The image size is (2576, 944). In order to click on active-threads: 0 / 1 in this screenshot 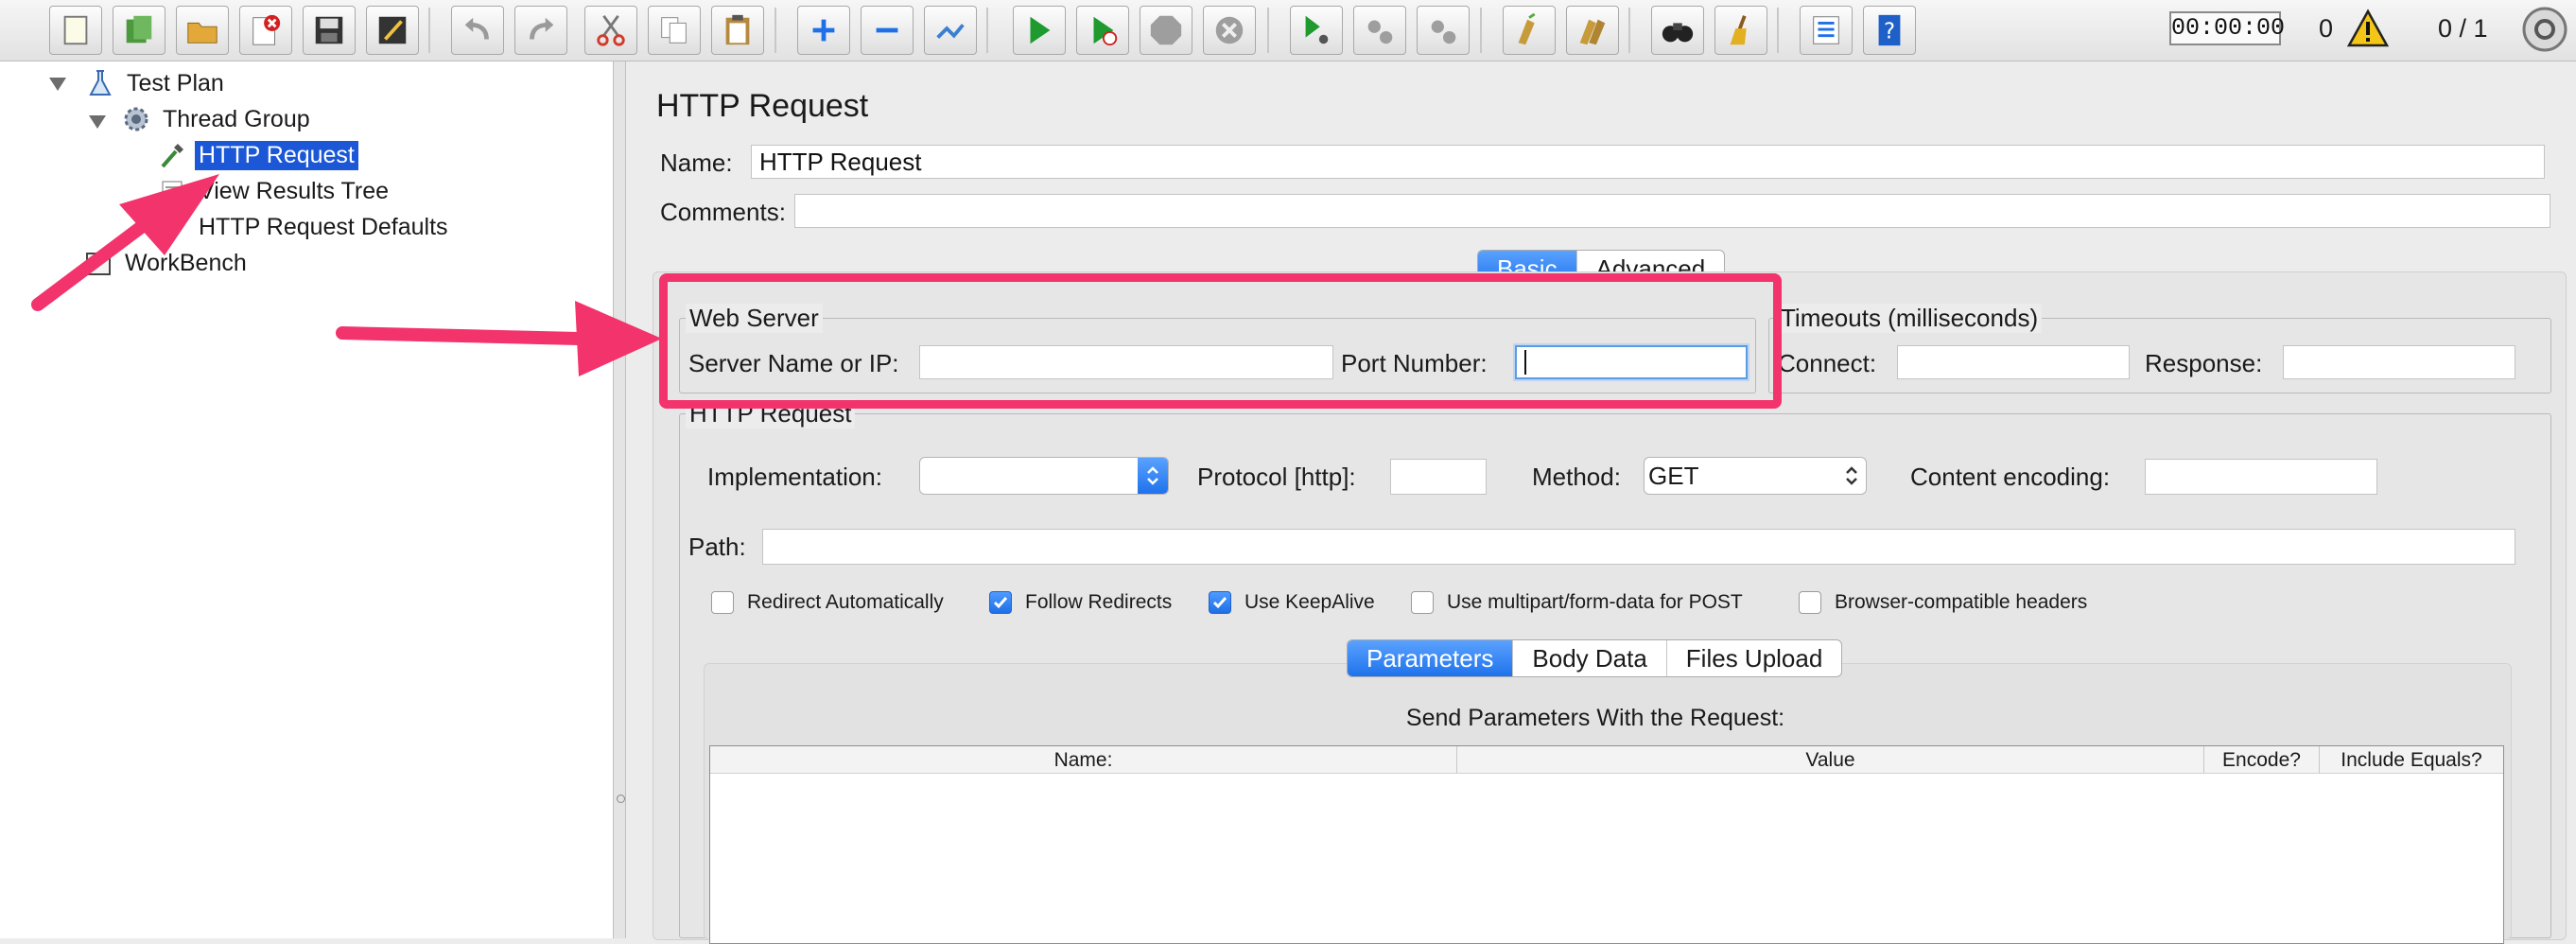, I will do `click(2463, 28)`.